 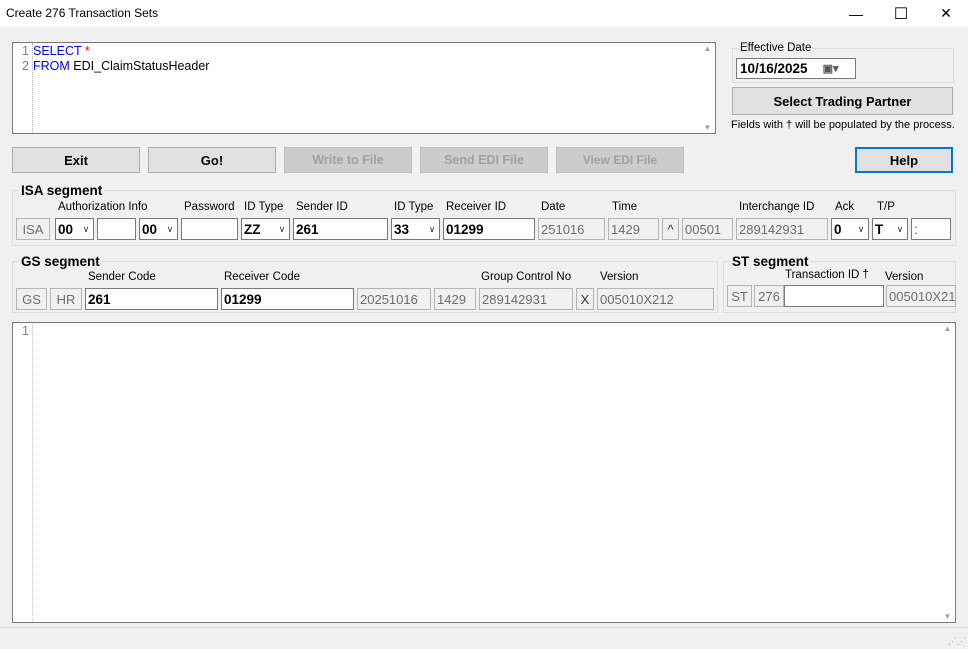 I want to click on send-edi-file-button: Send EDI File, so click(x=484, y=160).